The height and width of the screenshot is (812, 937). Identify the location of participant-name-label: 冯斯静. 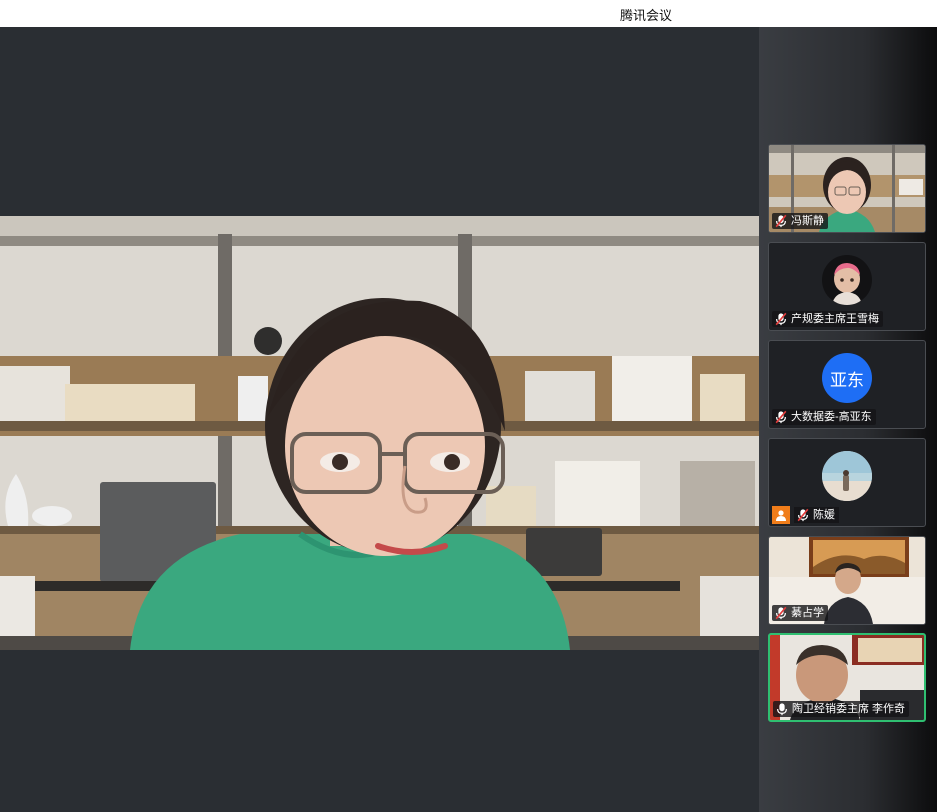
(800, 221).